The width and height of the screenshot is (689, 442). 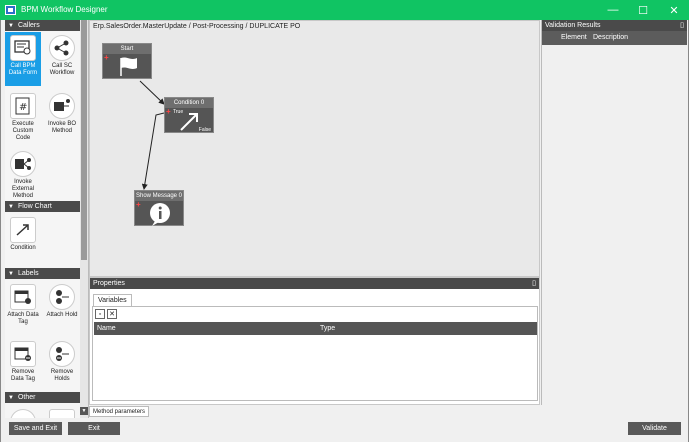 What do you see at coordinates (23, 131) in the screenshot?
I see `tool-label: Execute Custom Code` at bounding box center [23, 131].